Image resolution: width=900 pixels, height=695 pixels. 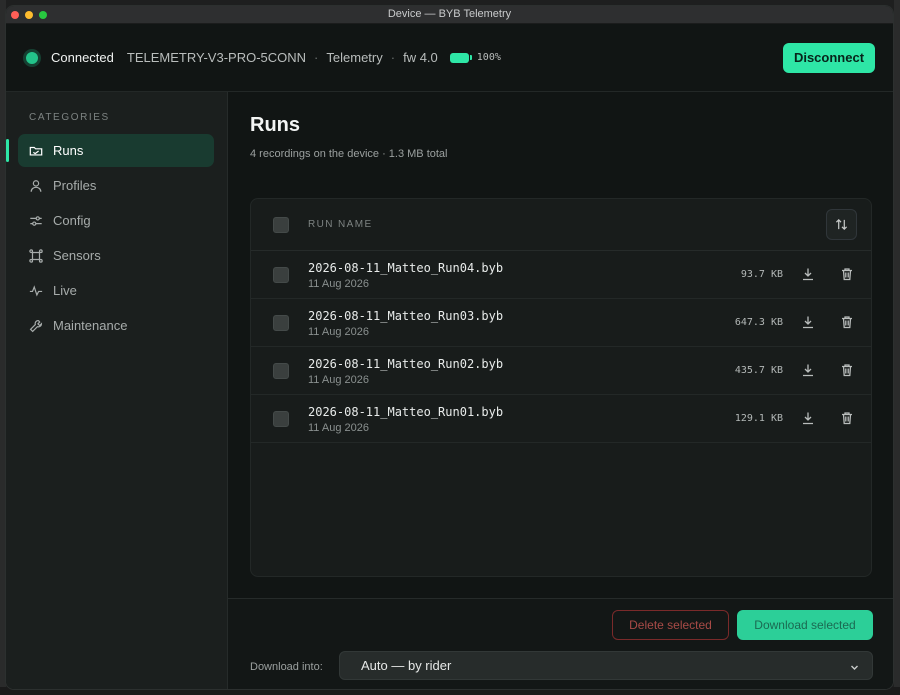 I want to click on desktop-right-edge, so click(x=897, y=347).